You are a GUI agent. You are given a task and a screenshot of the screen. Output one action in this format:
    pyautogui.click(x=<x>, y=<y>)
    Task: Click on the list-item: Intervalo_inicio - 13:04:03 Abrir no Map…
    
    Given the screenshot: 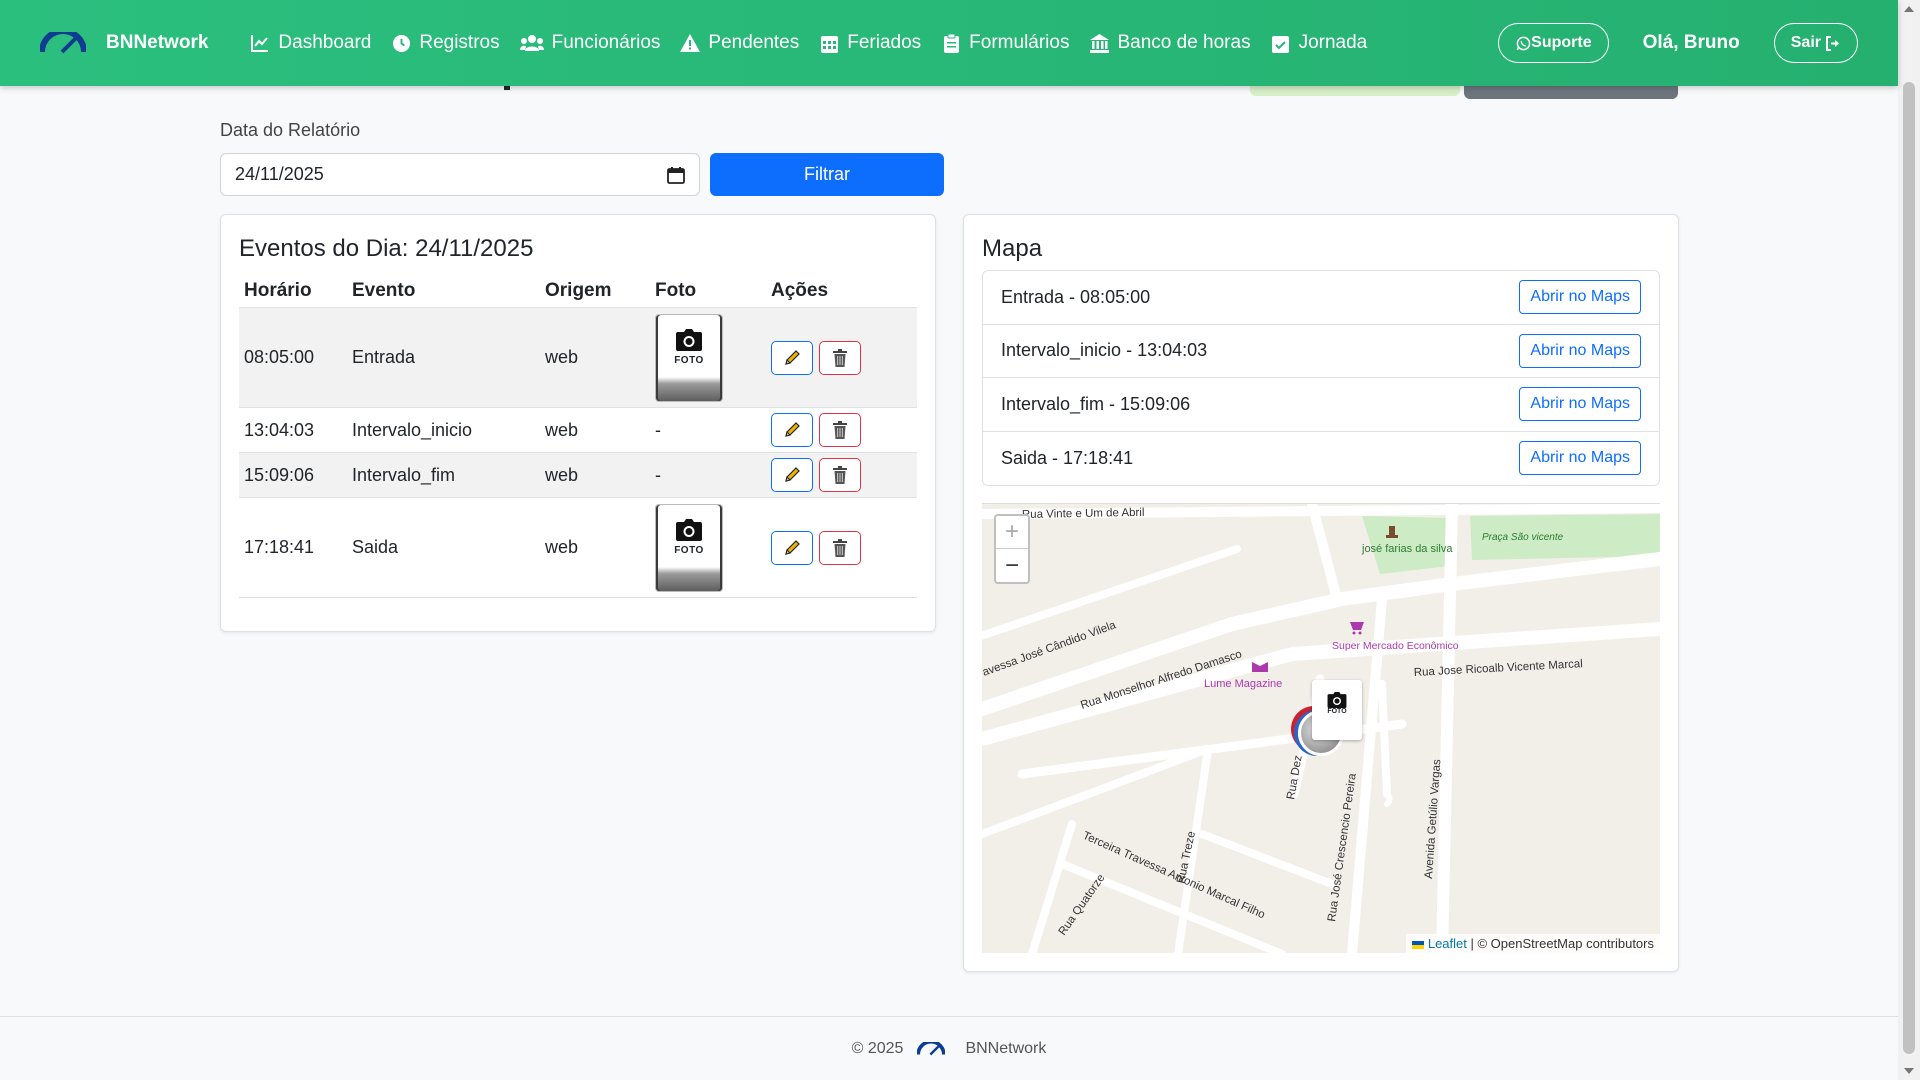 What is the action you would take?
    pyautogui.click(x=1321, y=351)
    